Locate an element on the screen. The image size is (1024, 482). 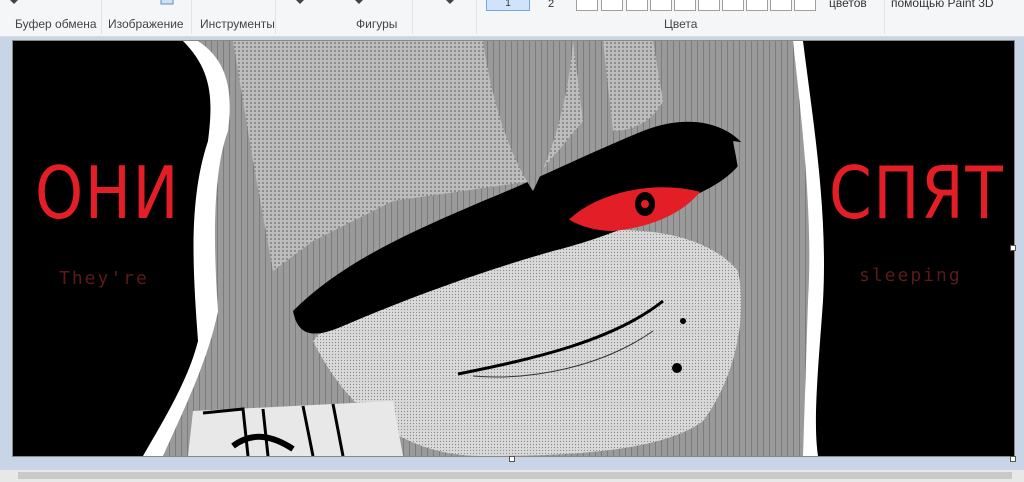
edit-with-paint3d-button: помощью Paint 3D is located at coordinates (942, 5).